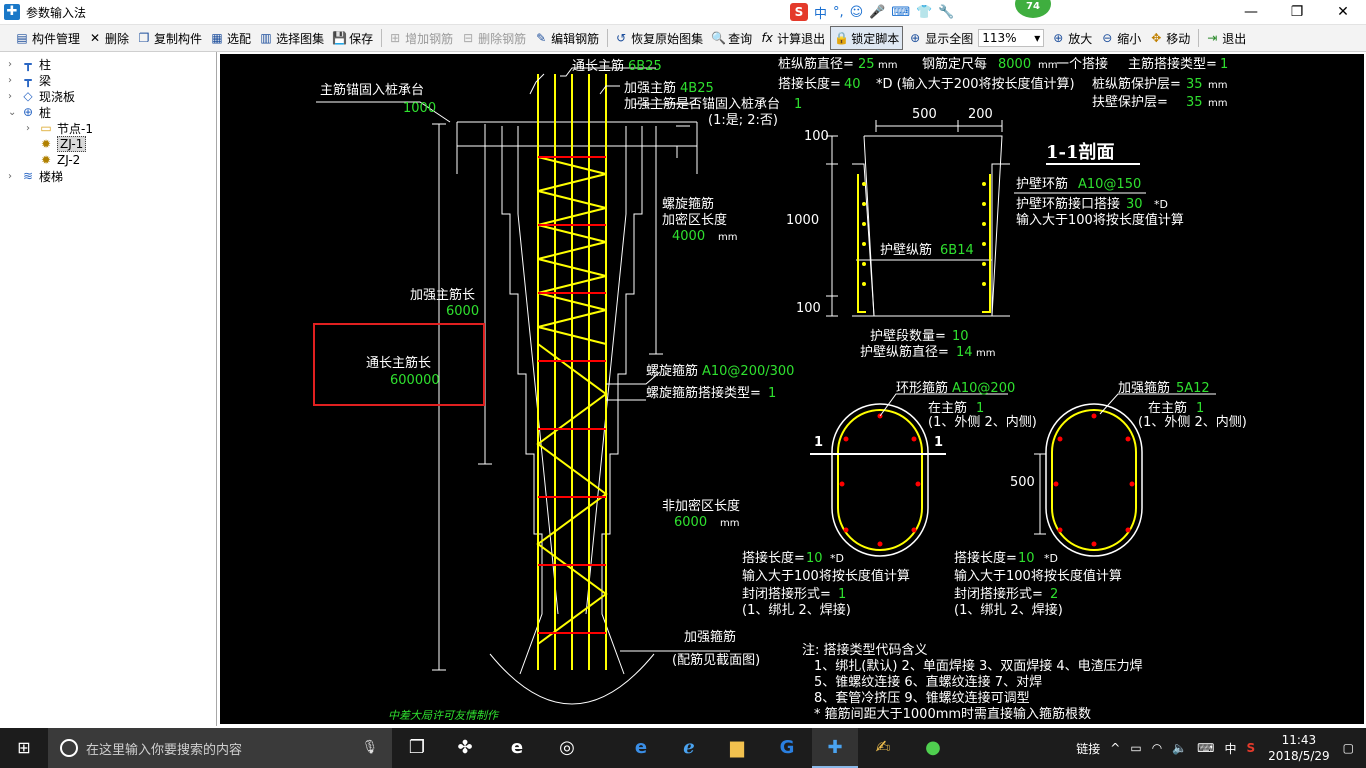 The width and height of the screenshot is (1366, 768). What do you see at coordinates (462, 311) in the screenshot?
I see `reinf-len-value: 6000` at bounding box center [462, 311].